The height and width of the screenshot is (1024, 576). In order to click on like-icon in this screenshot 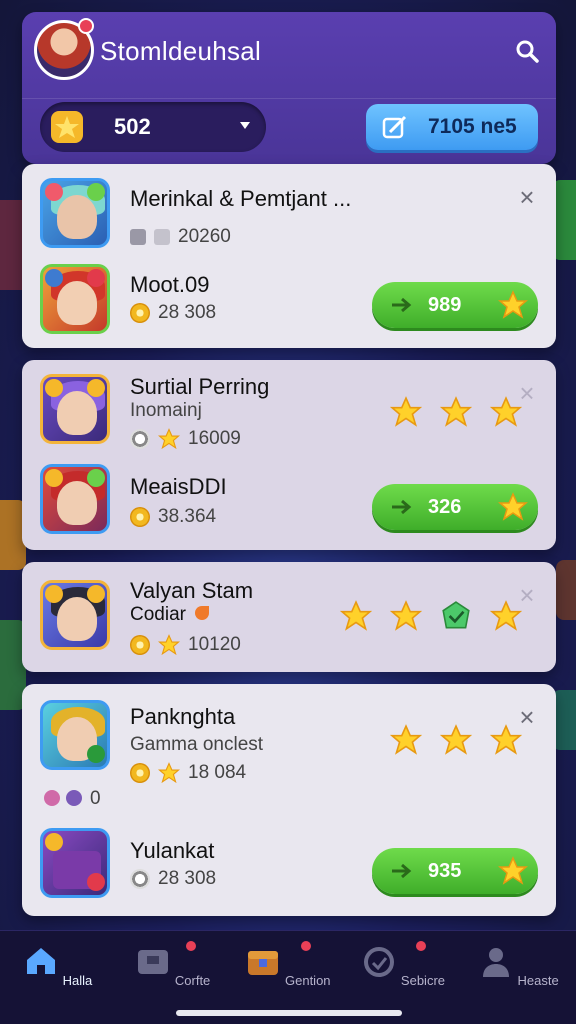, I will do `click(162, 237)`.